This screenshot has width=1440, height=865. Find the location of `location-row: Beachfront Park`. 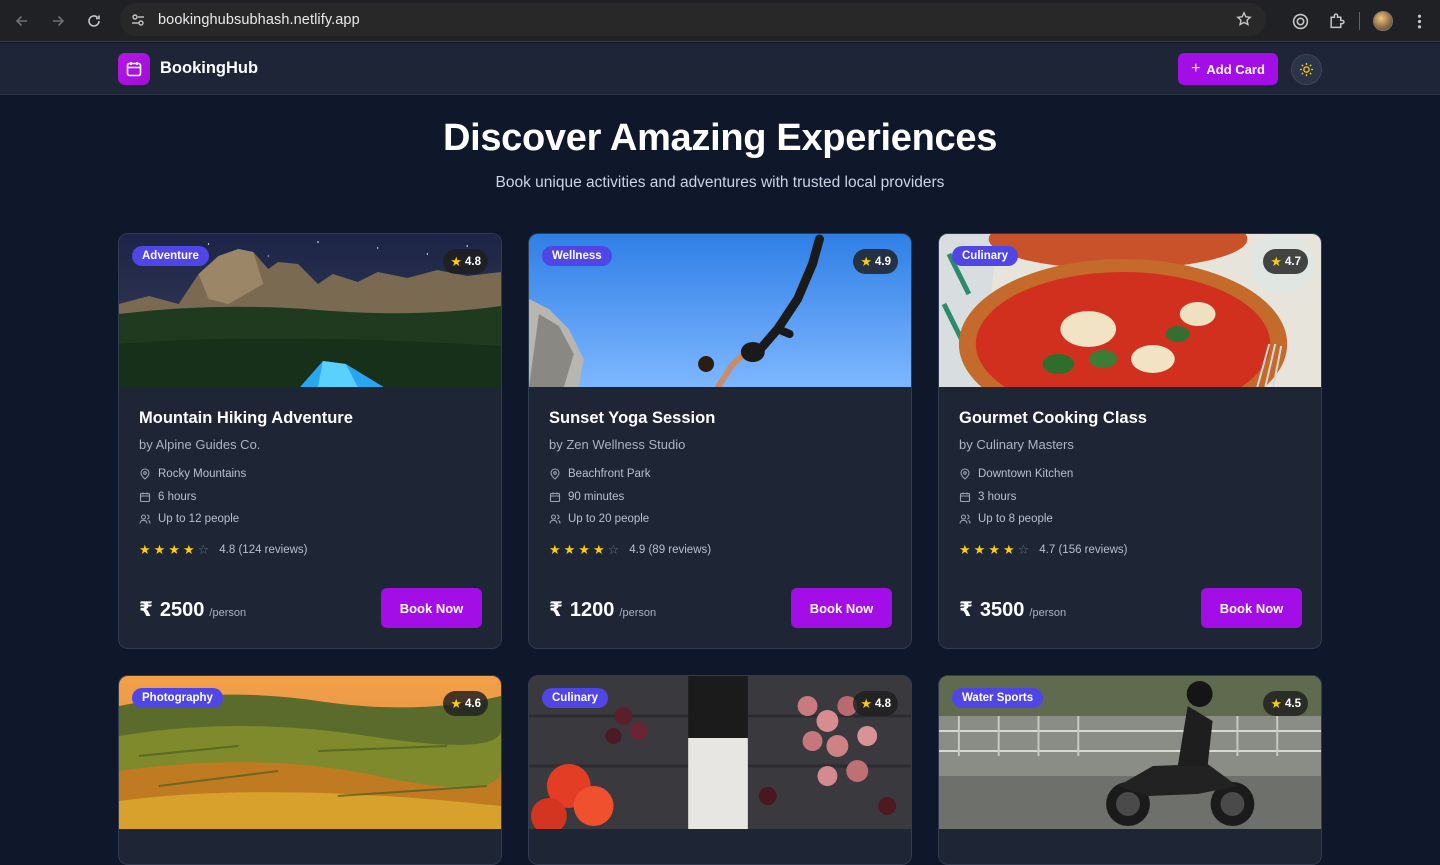

location-row: Beachfront Park is located at coordinates (599, 474).